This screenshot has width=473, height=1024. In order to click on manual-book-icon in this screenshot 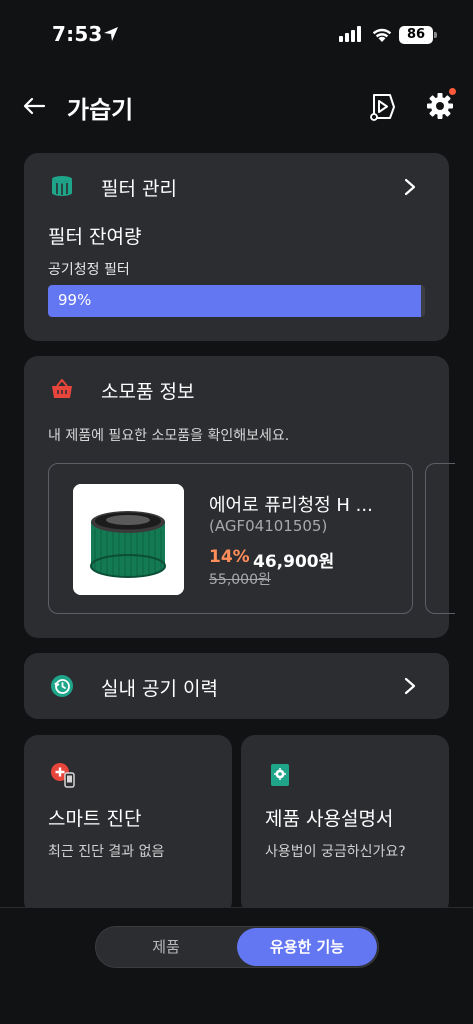, I will do `click(280, 775)`.